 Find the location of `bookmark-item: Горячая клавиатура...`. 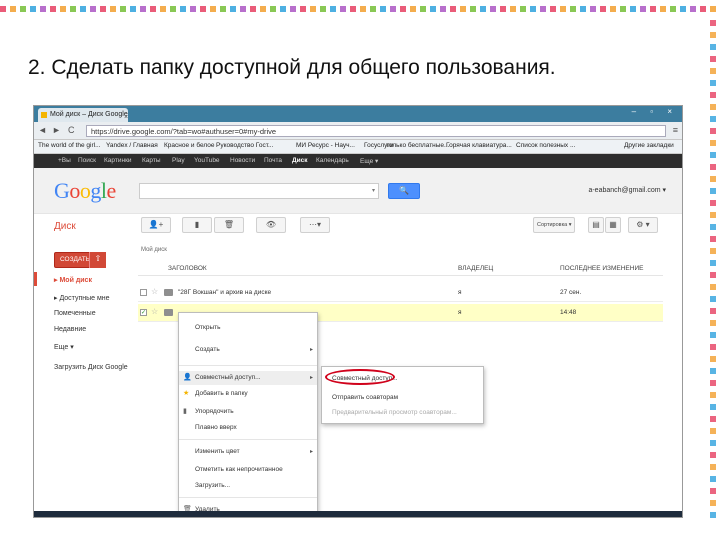

bookmark-item: Горячая клавиатура... is located at coordinates (479, 145).